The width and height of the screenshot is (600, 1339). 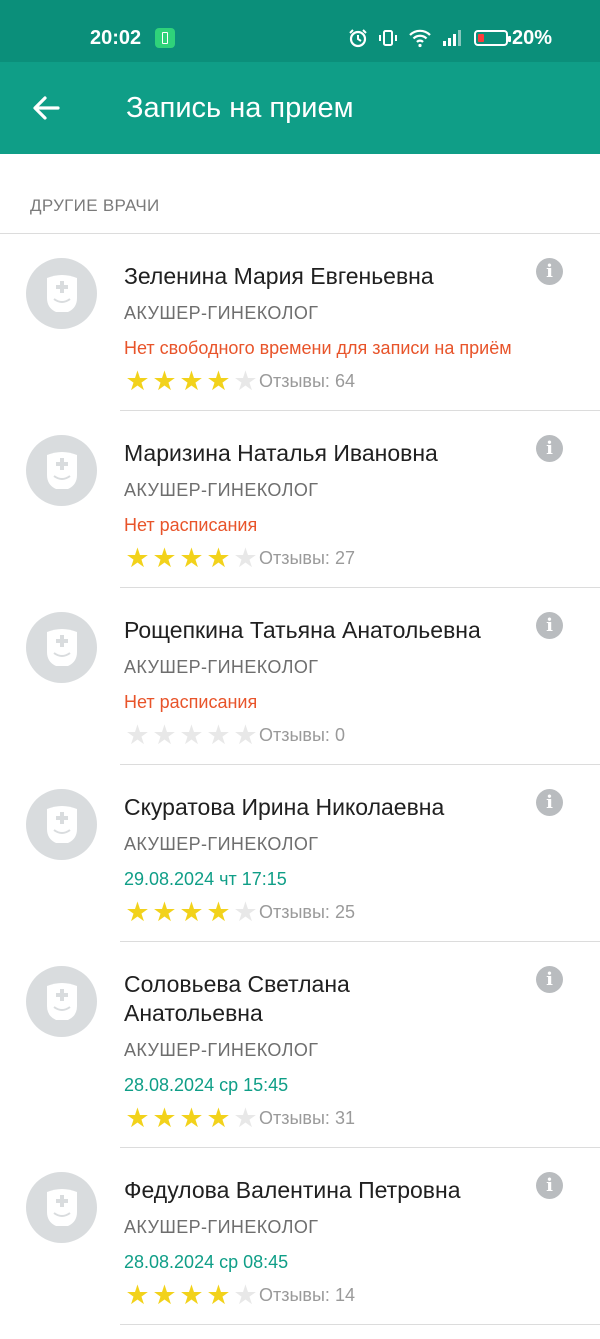 I want to click on doctor-availability: 28.08.2024 ср 08:45, so click(x=206, y=1262).